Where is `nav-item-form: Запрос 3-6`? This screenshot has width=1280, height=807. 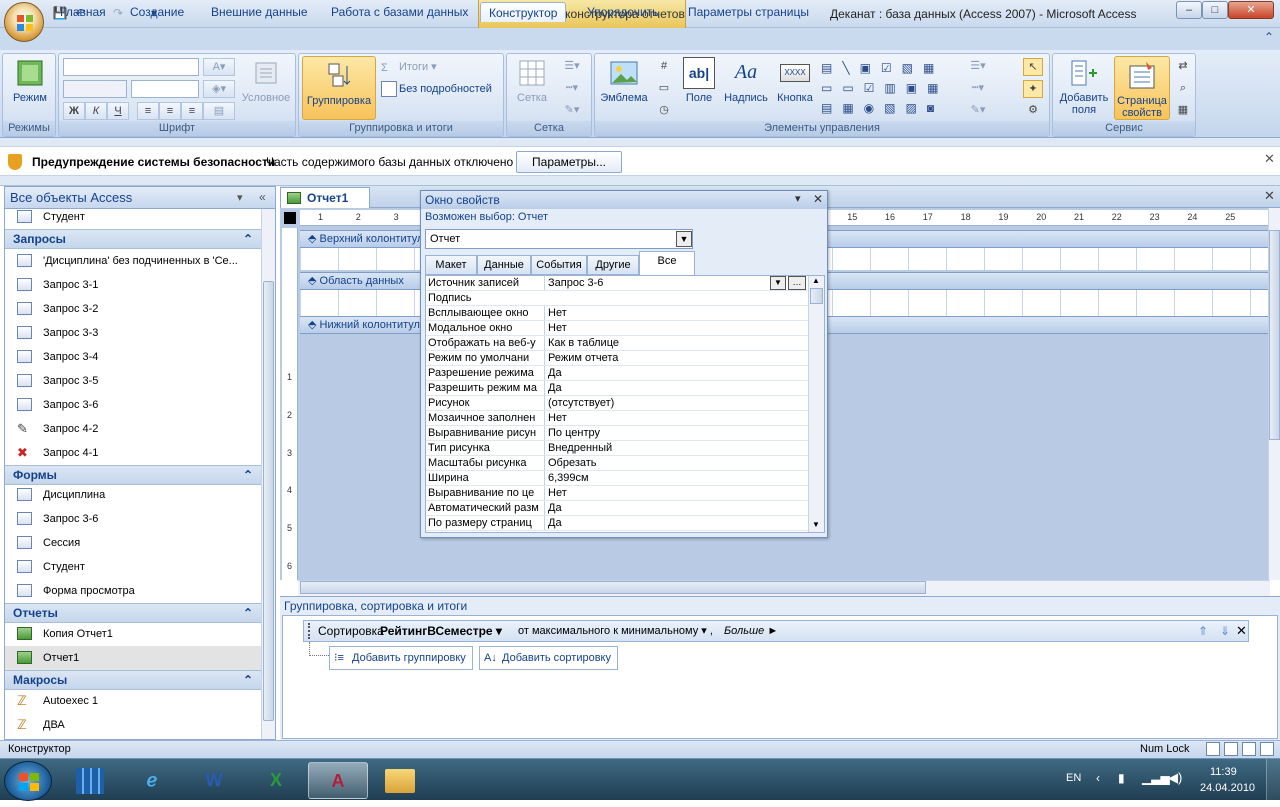
nav-item-form: Запрос 3-6 is located at coordinates (133, 519).